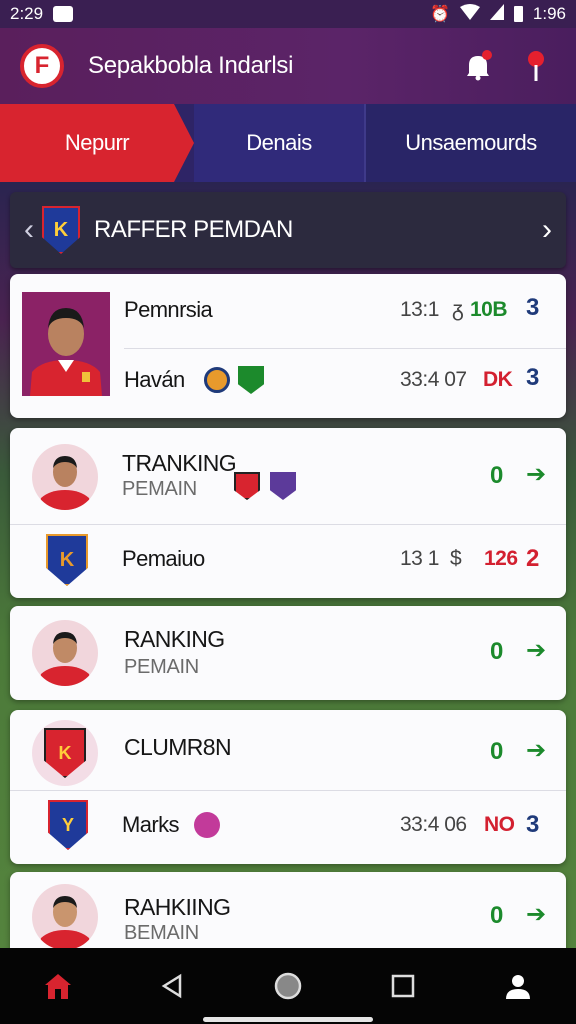  I want to click on overview-button, so click(403, 986).